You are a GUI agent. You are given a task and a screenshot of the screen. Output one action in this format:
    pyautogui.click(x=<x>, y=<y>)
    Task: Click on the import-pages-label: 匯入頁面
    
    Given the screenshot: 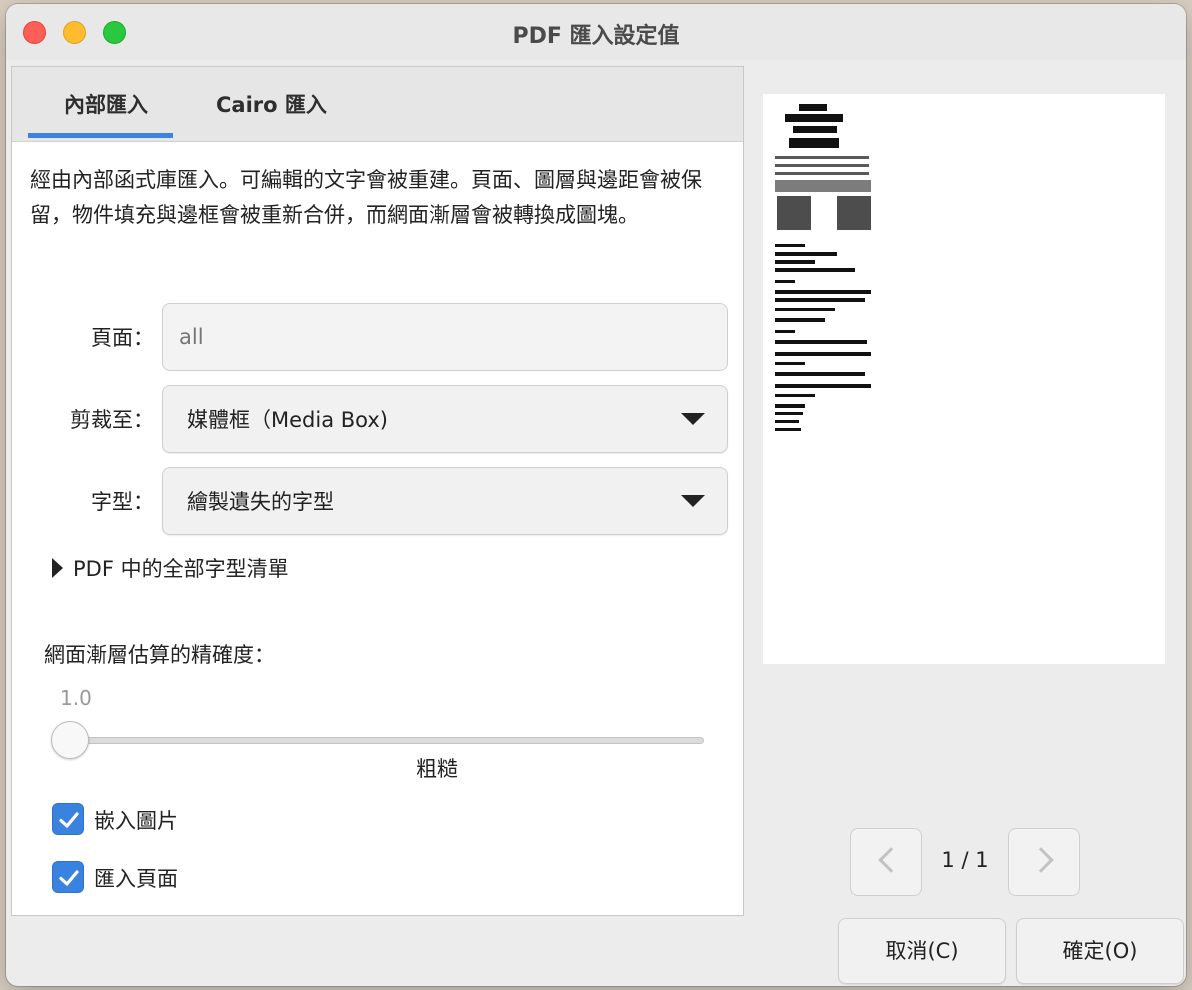 What is the action you would take?
    pyautogui.click(x=136, y=879)
    